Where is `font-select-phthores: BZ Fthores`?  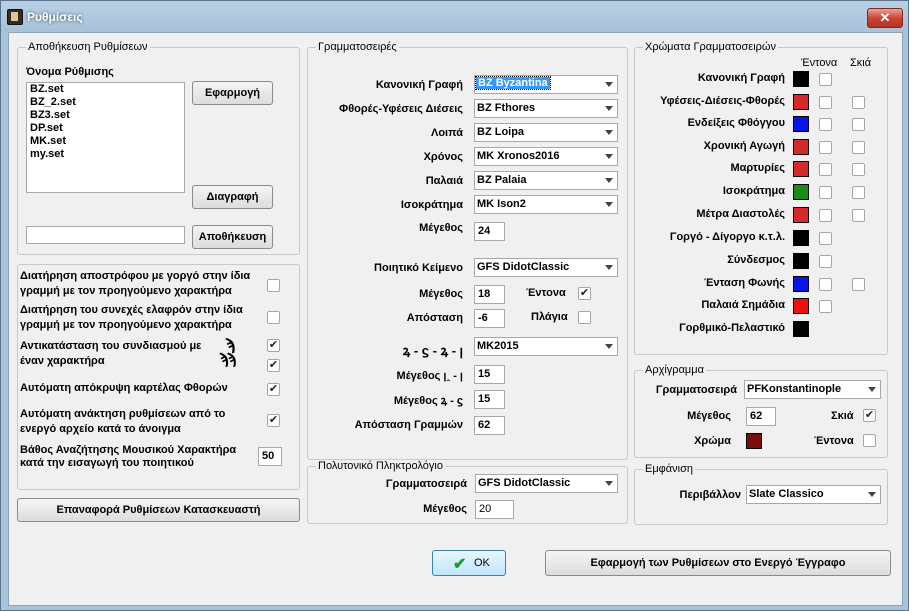 font-select-phthores: BZ Fthores is located at coordinates (546, 108).